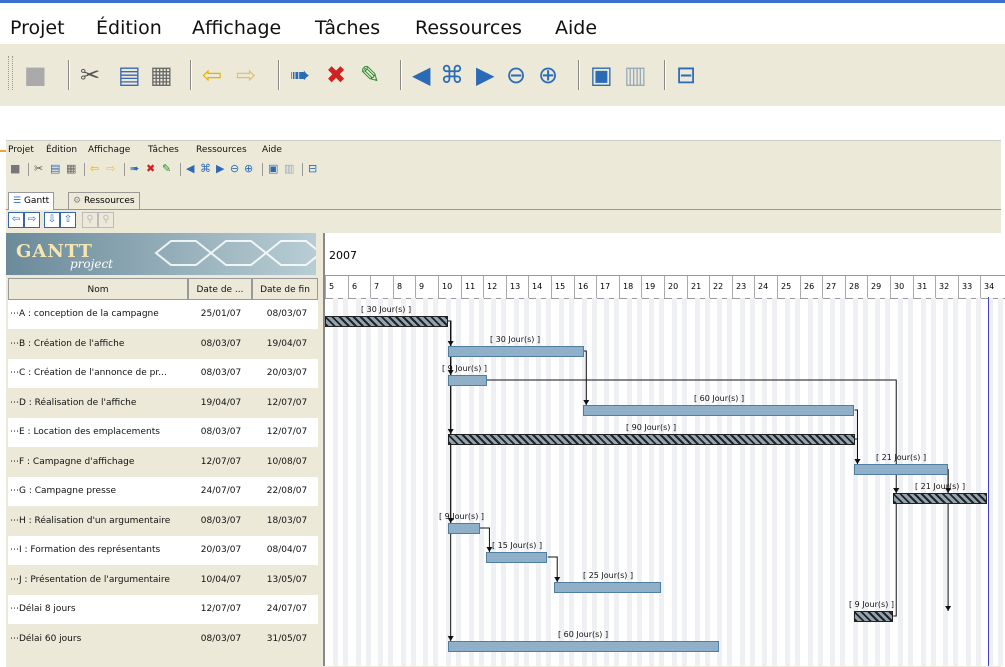  I want to click on tab-gantt: ☰ Gantt, so click(31, 201).